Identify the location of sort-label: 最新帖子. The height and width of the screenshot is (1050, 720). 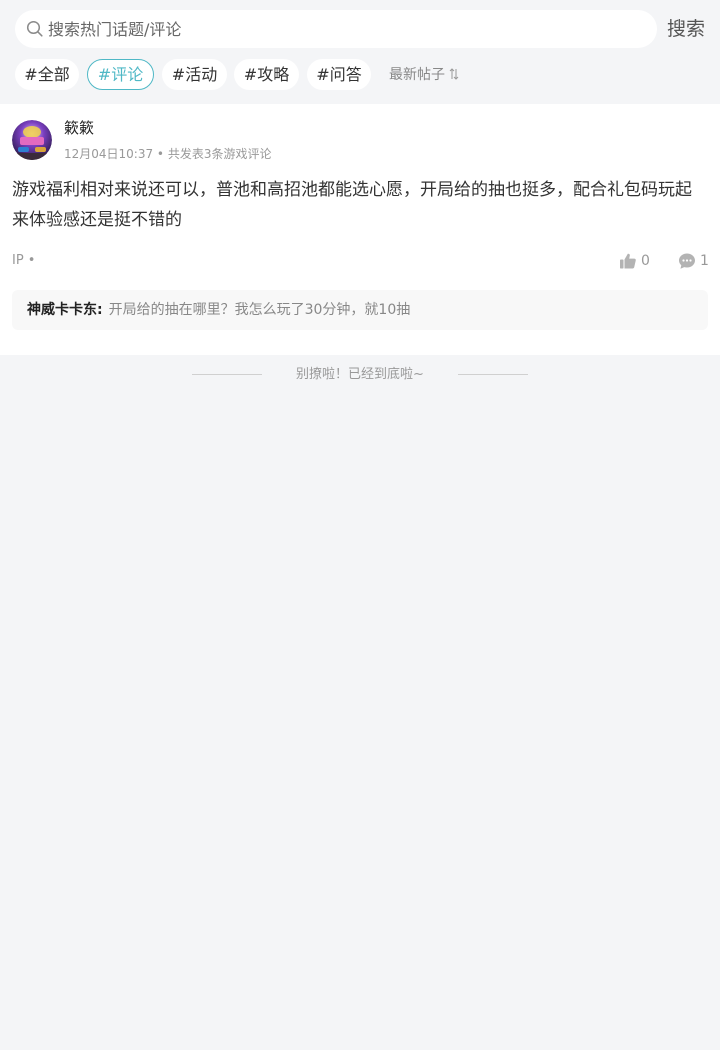
(417, 75).